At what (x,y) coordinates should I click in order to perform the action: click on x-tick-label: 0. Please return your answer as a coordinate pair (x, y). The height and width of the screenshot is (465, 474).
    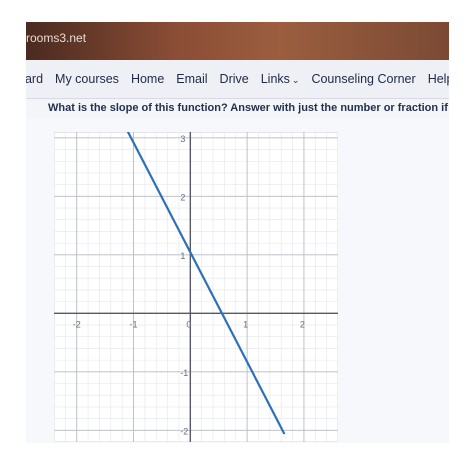
    Looking at the image, I should click on (188, 324).